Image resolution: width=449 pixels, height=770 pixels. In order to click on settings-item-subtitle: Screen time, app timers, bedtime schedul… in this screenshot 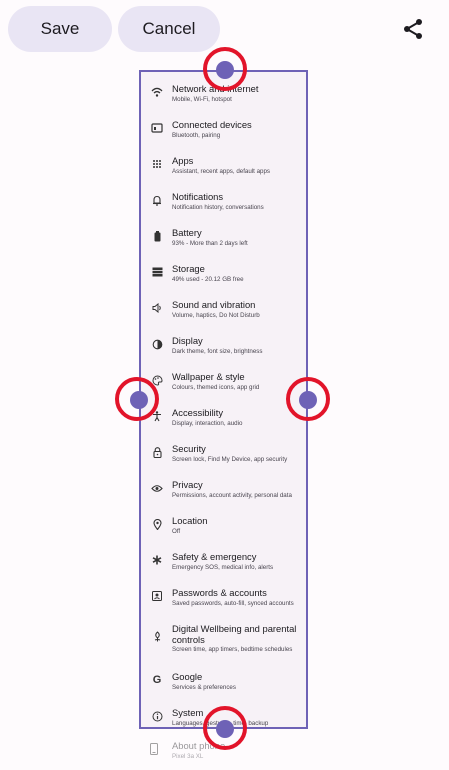, I will do `click(232, 649)`.